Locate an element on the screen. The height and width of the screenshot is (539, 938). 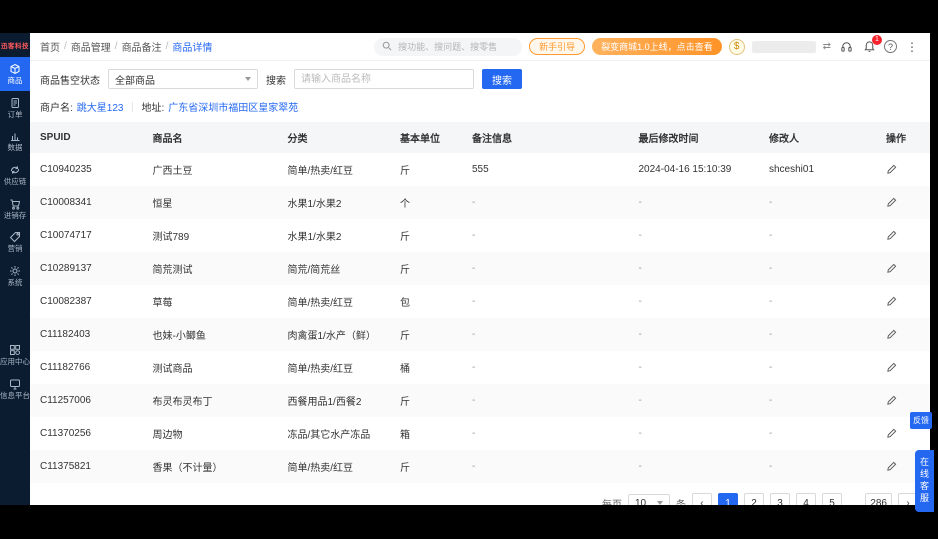
page-button-4: 4 is located at coordinates (805, 499).